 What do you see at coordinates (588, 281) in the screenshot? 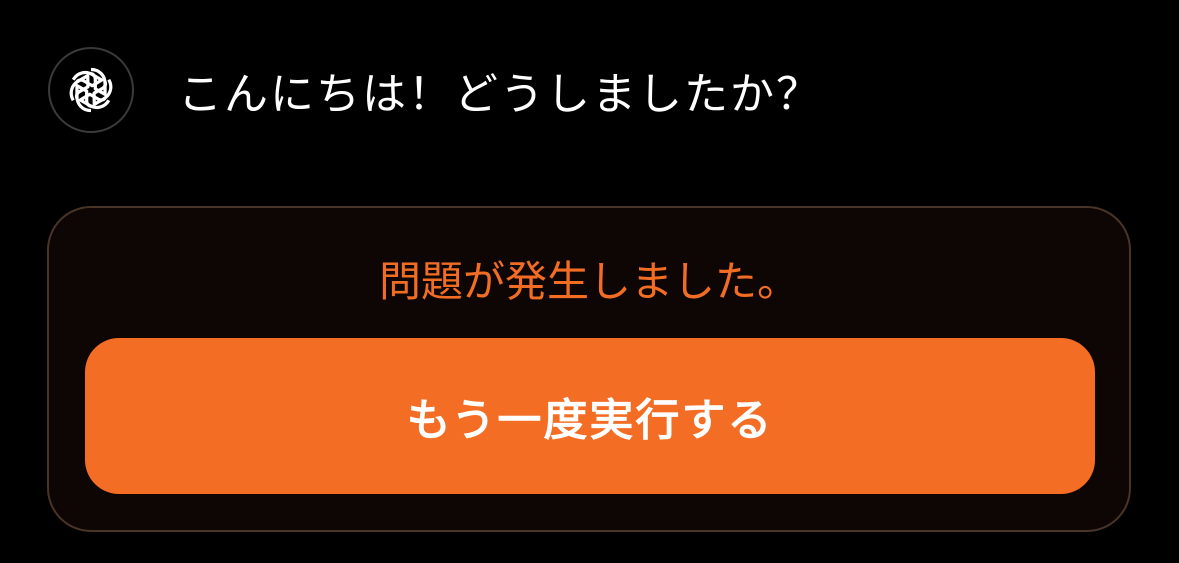
I see `error-message: 問題が発生しました。` at bounding box center [588, 281].